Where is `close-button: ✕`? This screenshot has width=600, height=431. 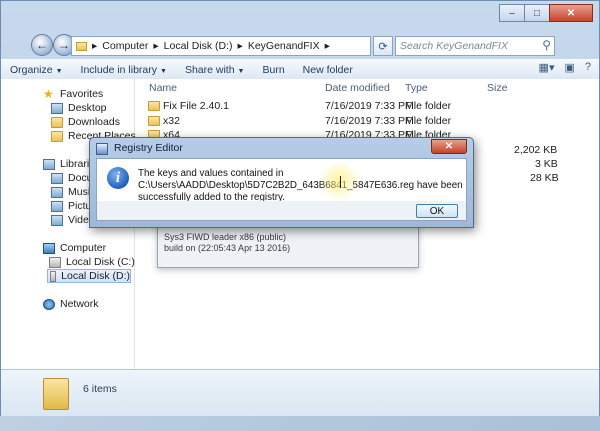 close-button: ✕ is located at coordinates (571, 13).